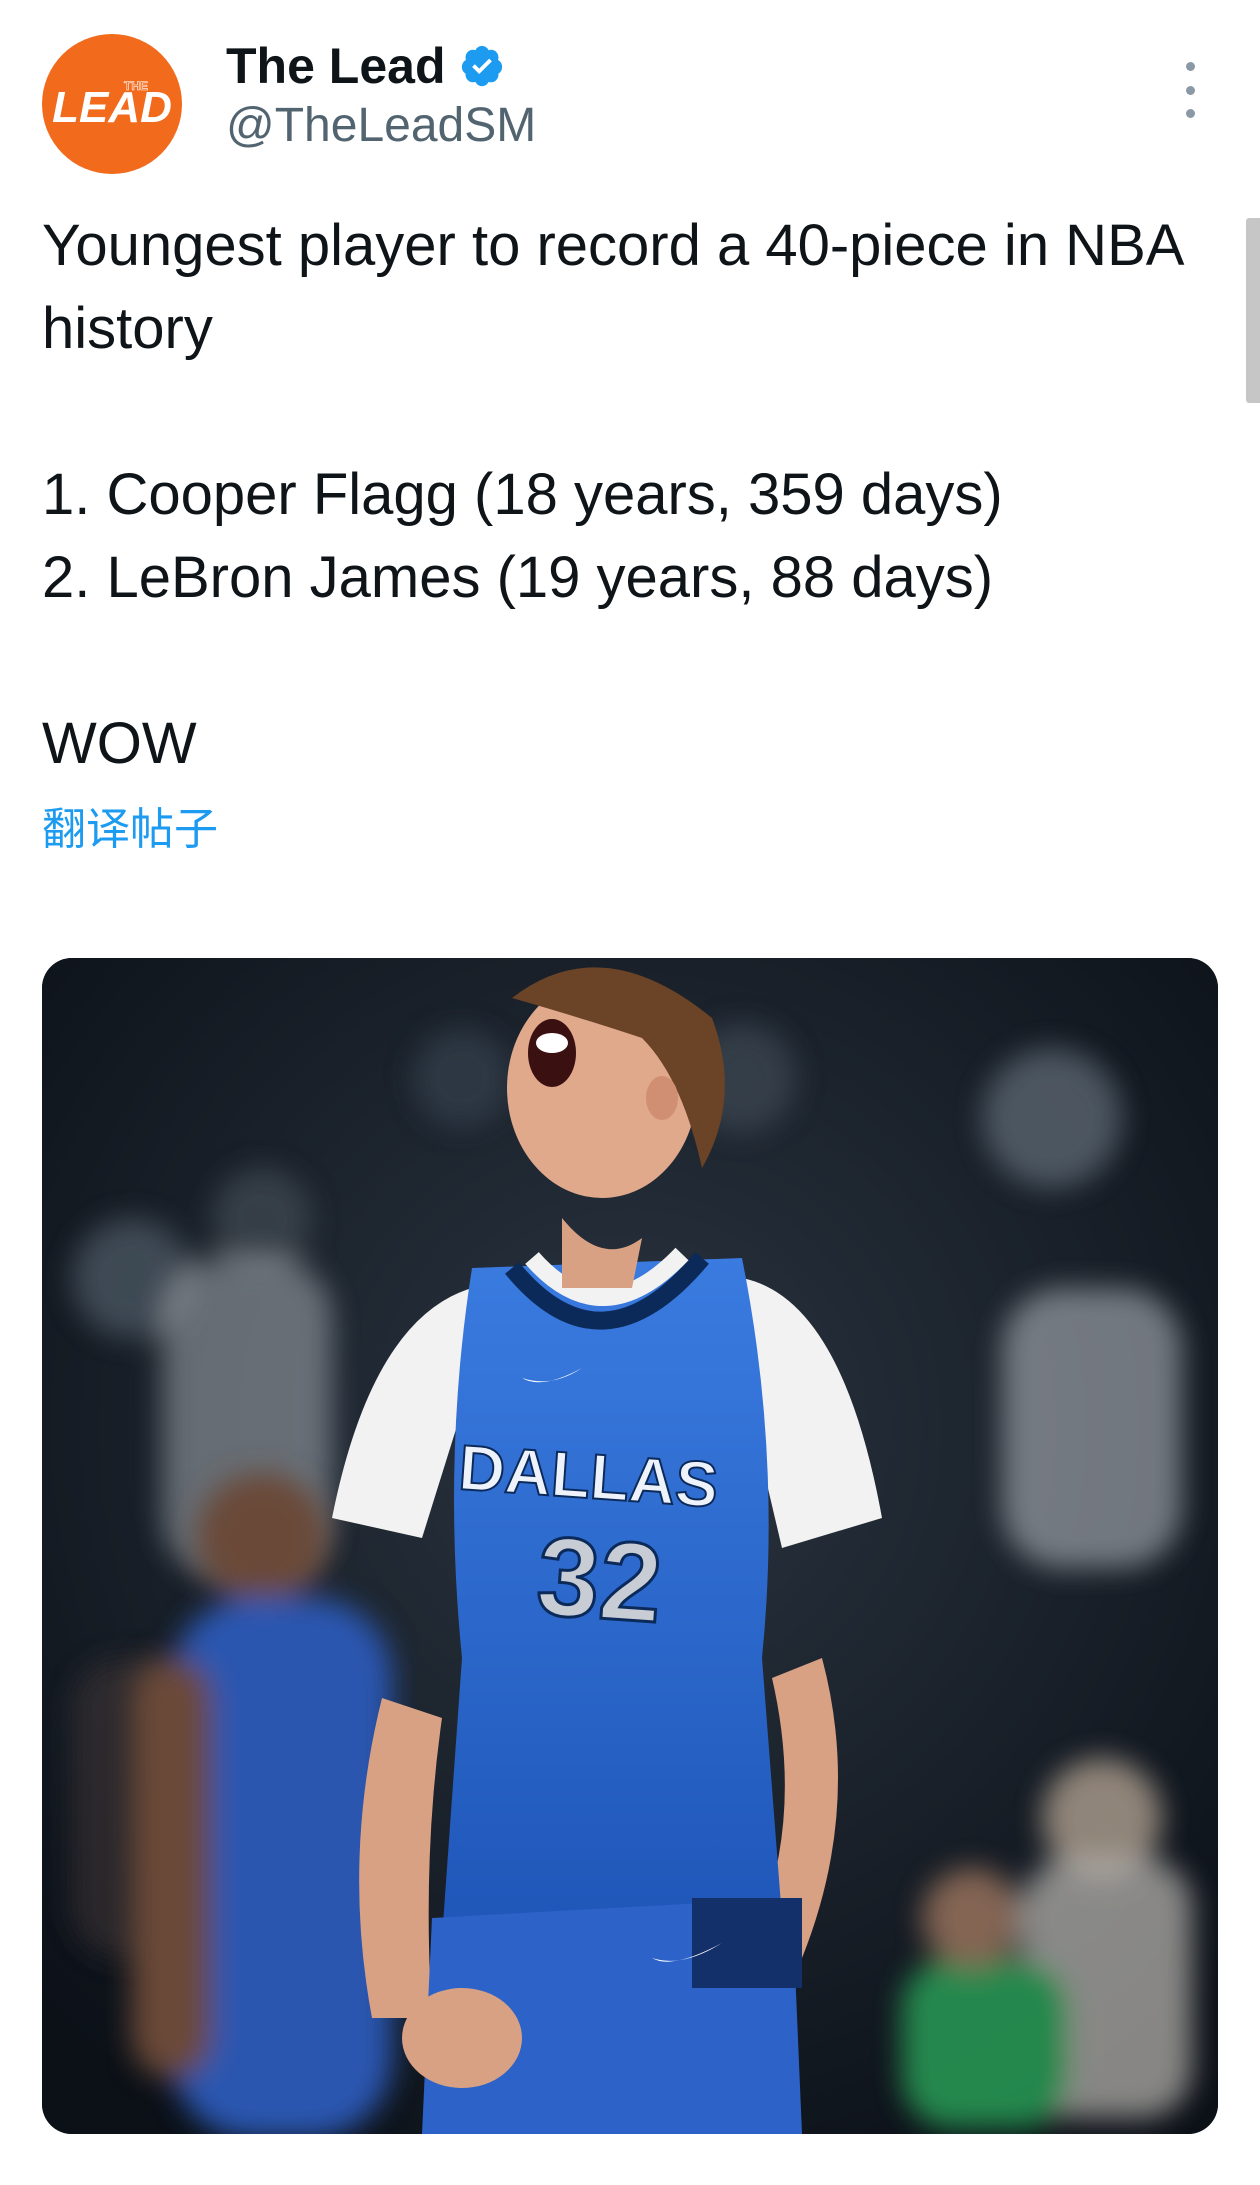 The image size is (1260, 2185). I want to click on author-name-row: The Lead, so click(365, 66).